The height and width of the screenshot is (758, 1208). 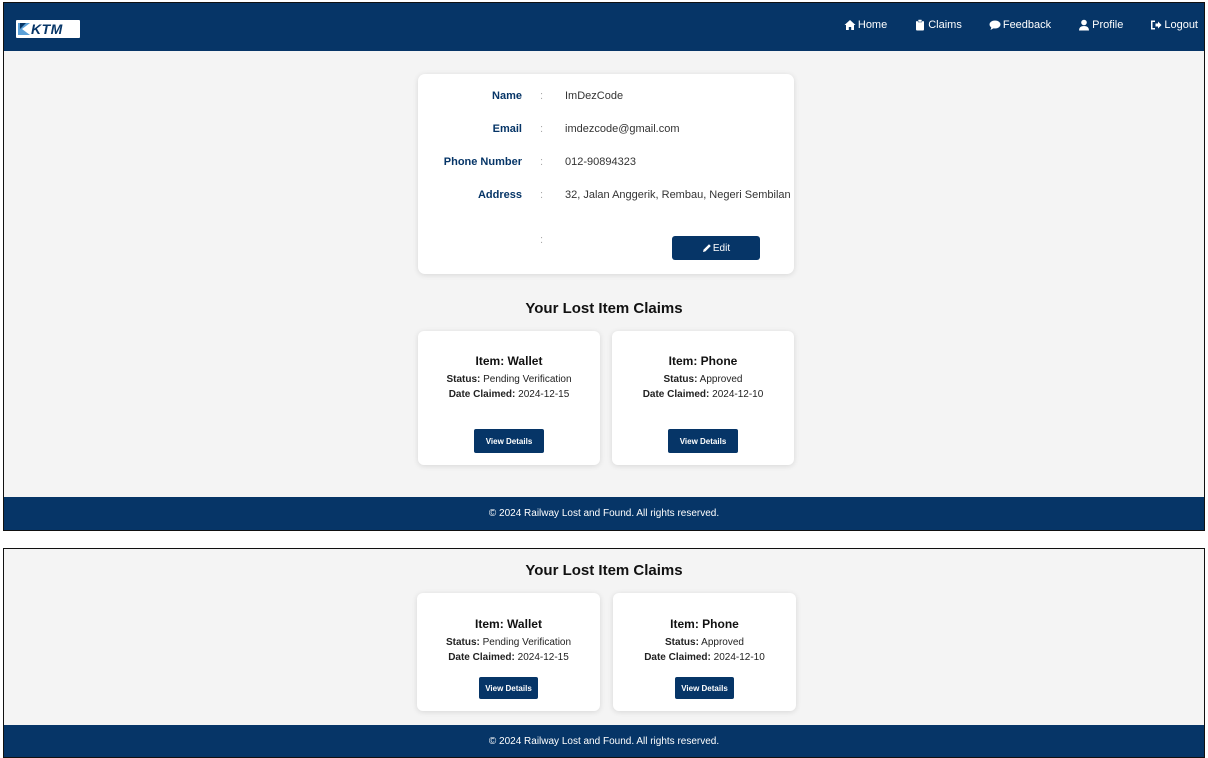 I want to click on clipboard-icon, so click(x=920, y=25).